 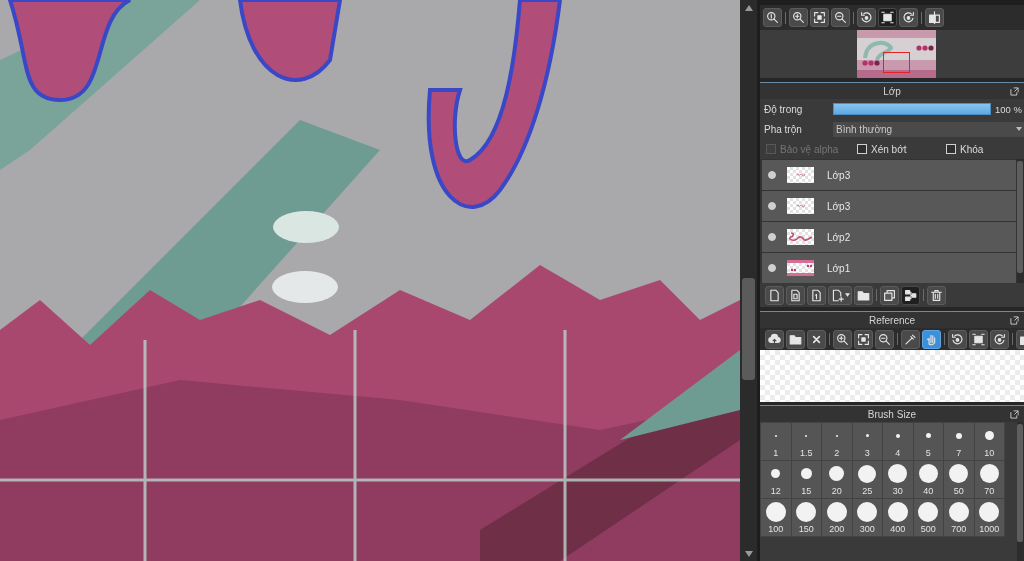 I want to click on brush-size-option: 1000, so click(x=989, y=517).